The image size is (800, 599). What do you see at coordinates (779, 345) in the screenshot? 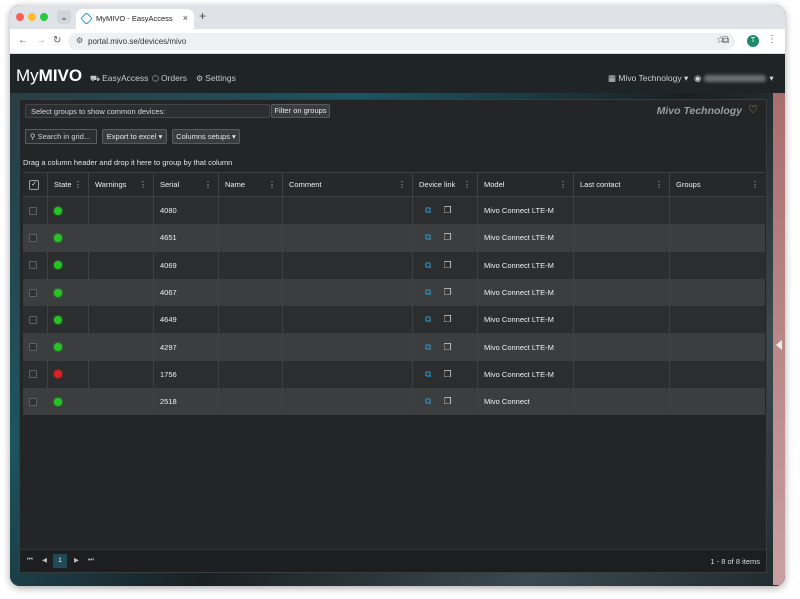
I see `side-panel-toggle-arrow-icon` at bounding box center [779, 345].